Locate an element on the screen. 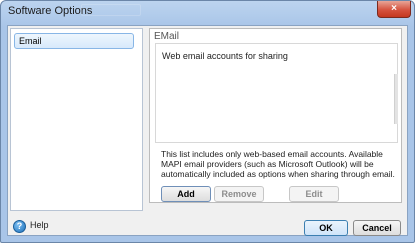 This screenshot has height=243, width=415. background-window-ghost is located at coordinates (111, 10).